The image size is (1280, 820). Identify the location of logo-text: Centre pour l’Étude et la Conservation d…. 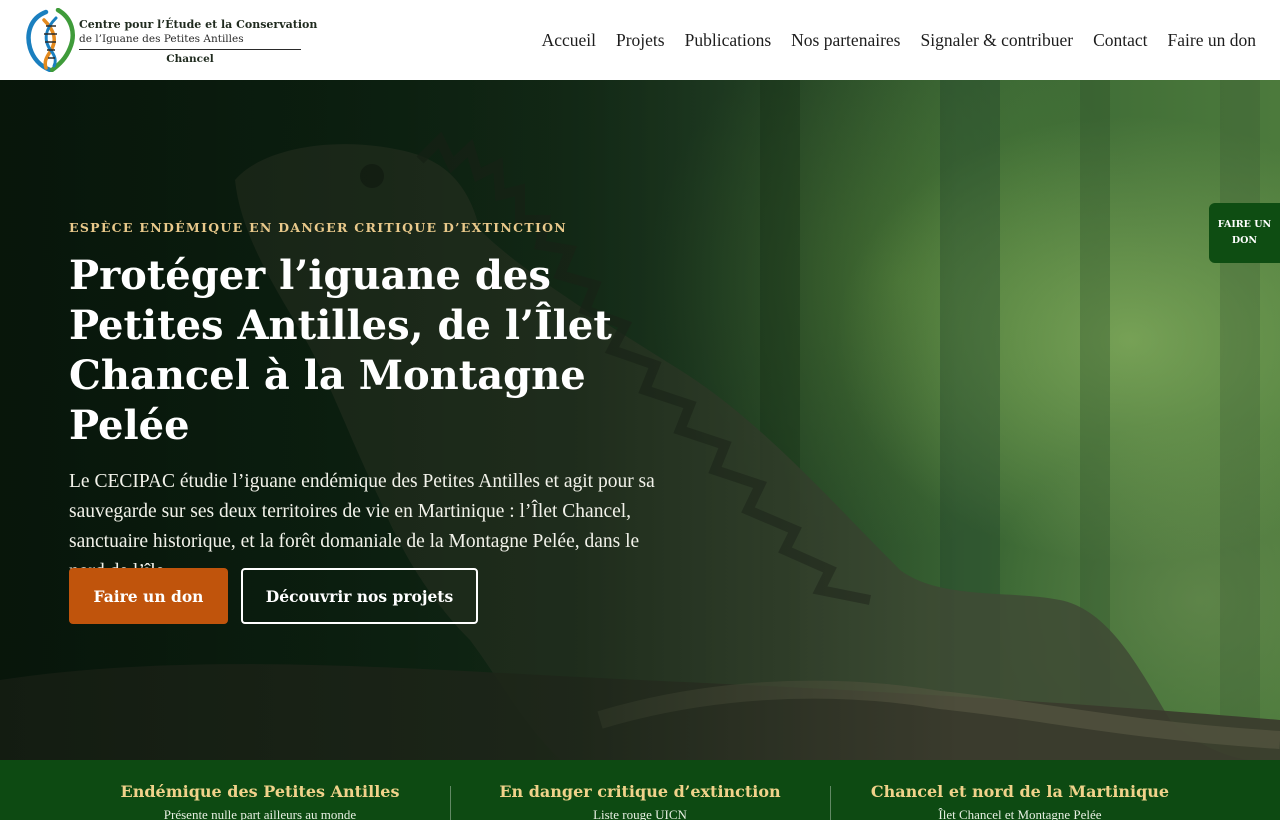
(198, 41).